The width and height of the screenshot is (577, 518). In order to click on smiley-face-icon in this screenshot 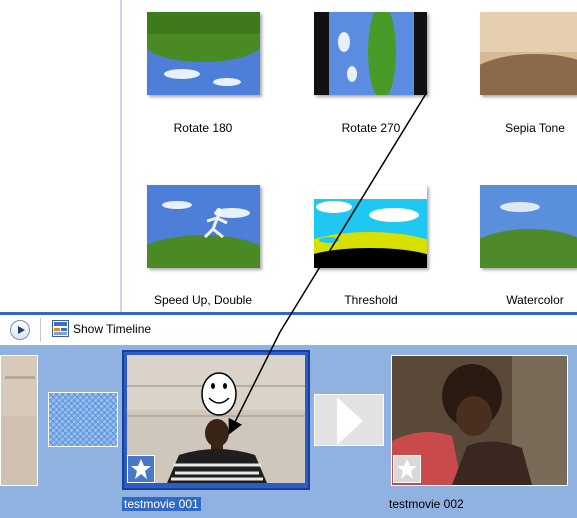, I will do `click(219, 394)`.